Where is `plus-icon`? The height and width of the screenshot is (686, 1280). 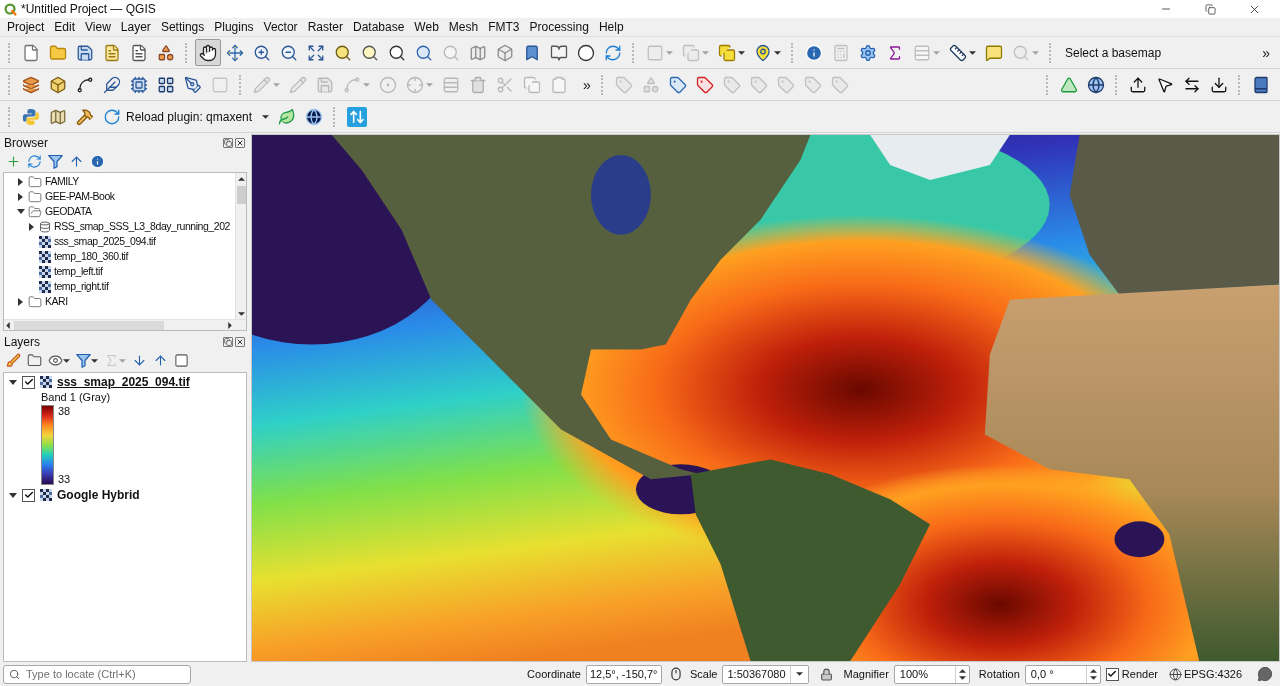 plus-icon is located at coordinates (13, 161).